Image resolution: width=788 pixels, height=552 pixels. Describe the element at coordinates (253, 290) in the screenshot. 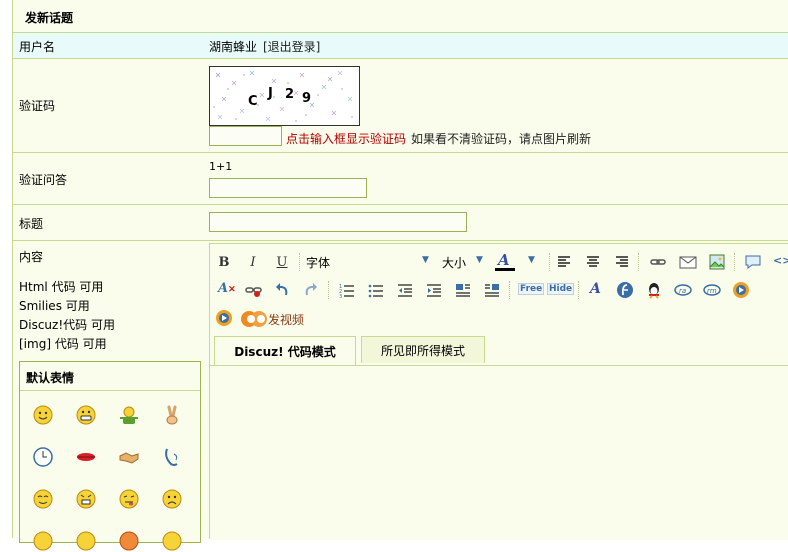

I see `unlink-icon` at that location.